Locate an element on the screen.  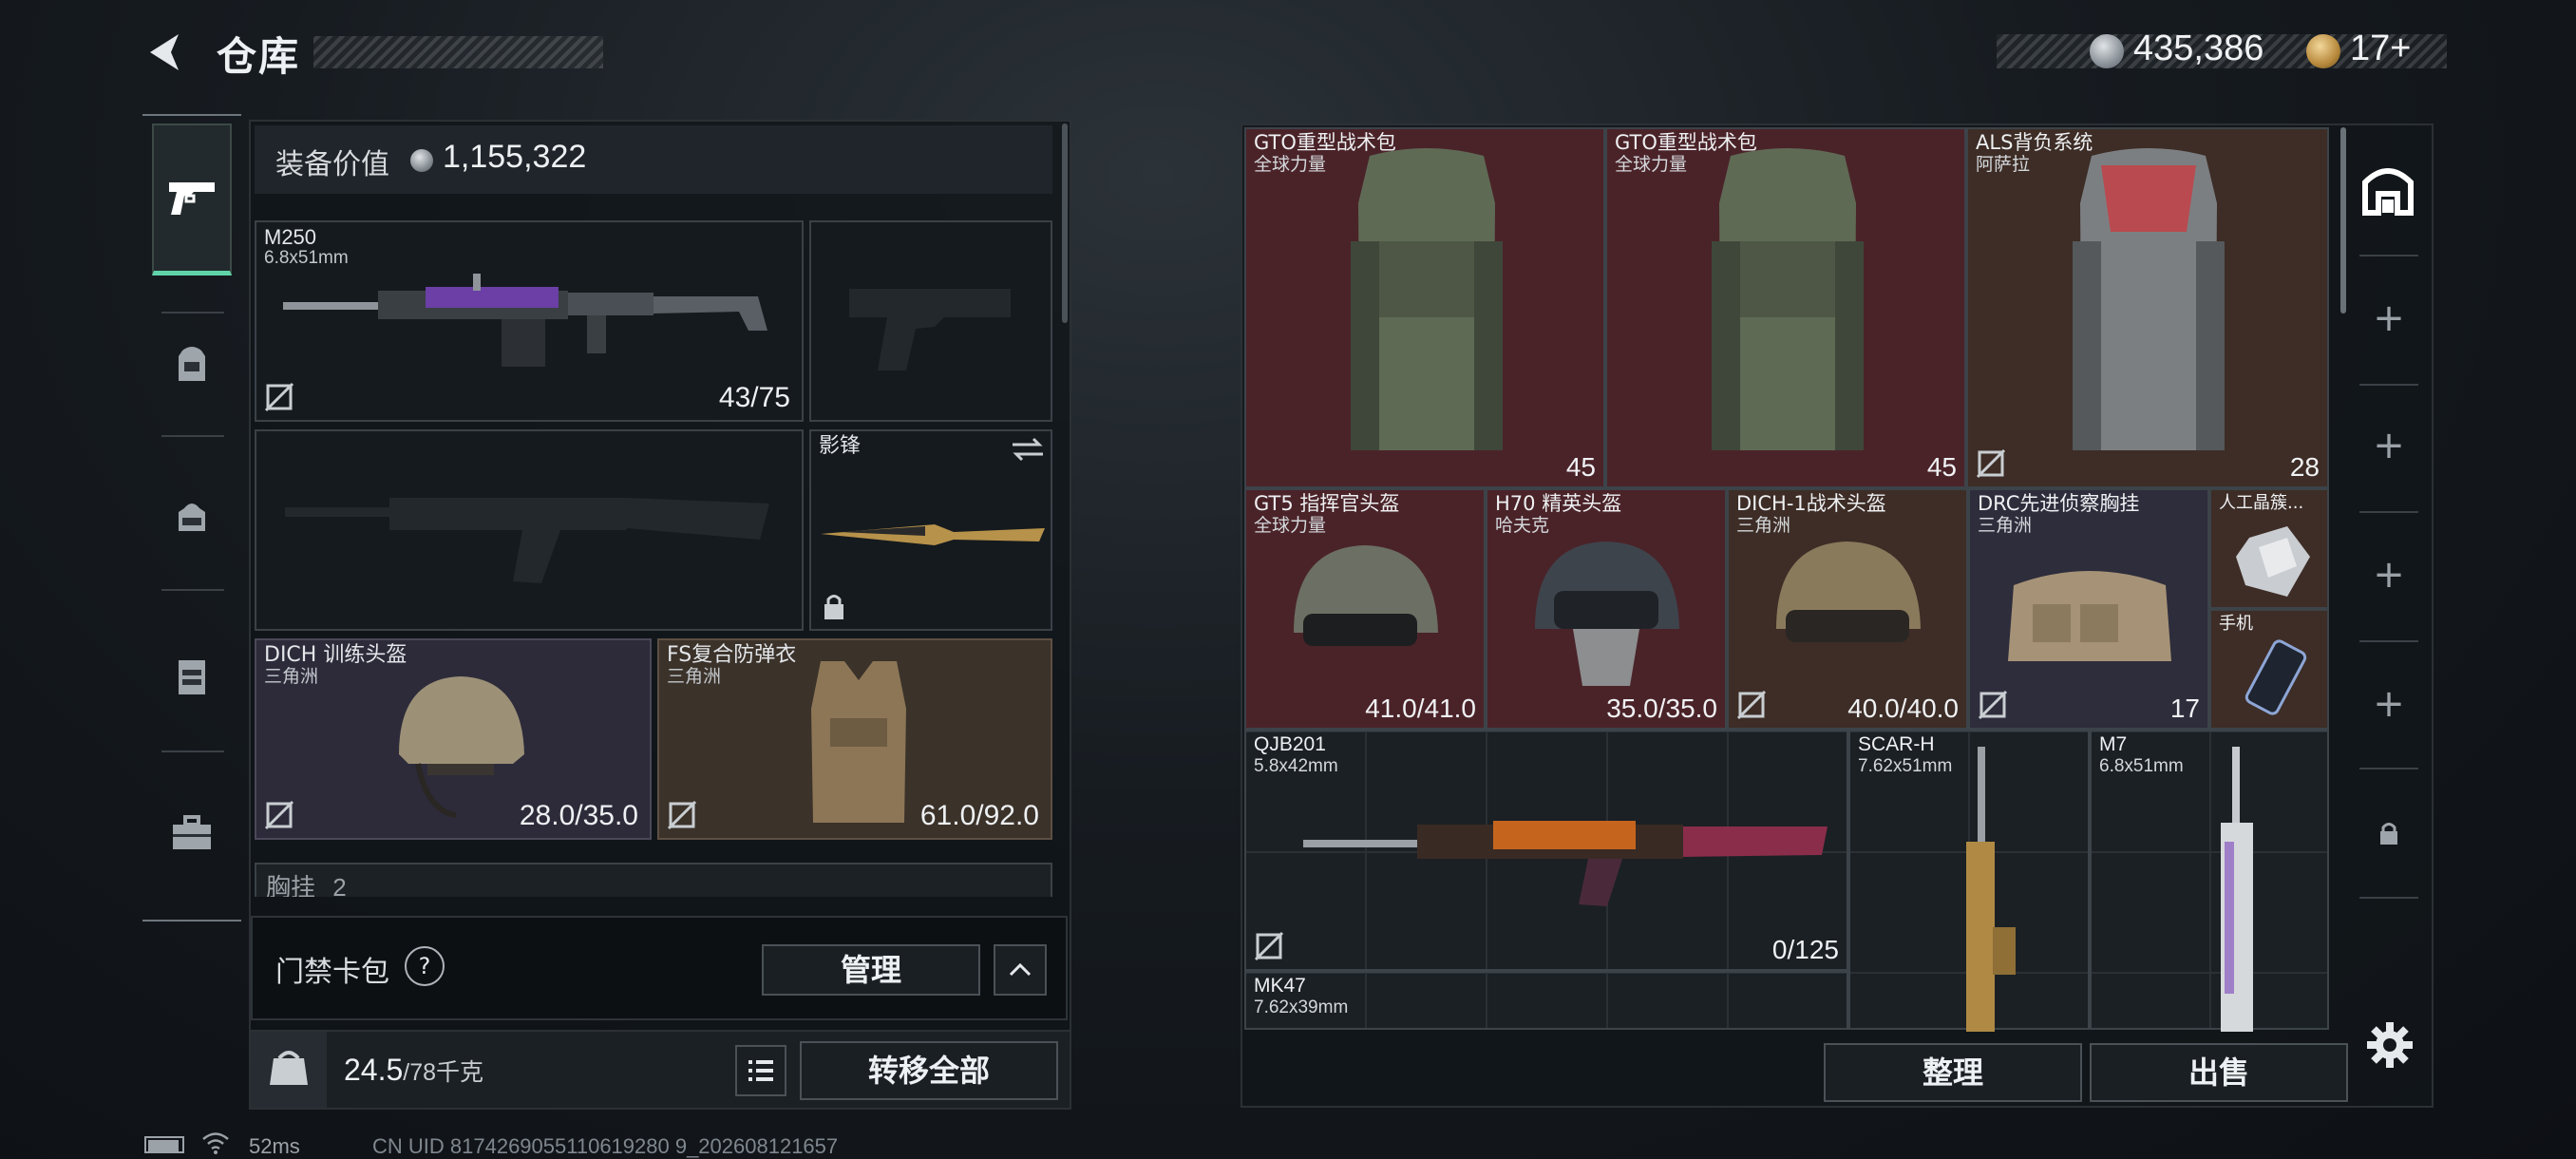
item-name: GT5 指挥官头盔 is located at coordinates (1327, 503).